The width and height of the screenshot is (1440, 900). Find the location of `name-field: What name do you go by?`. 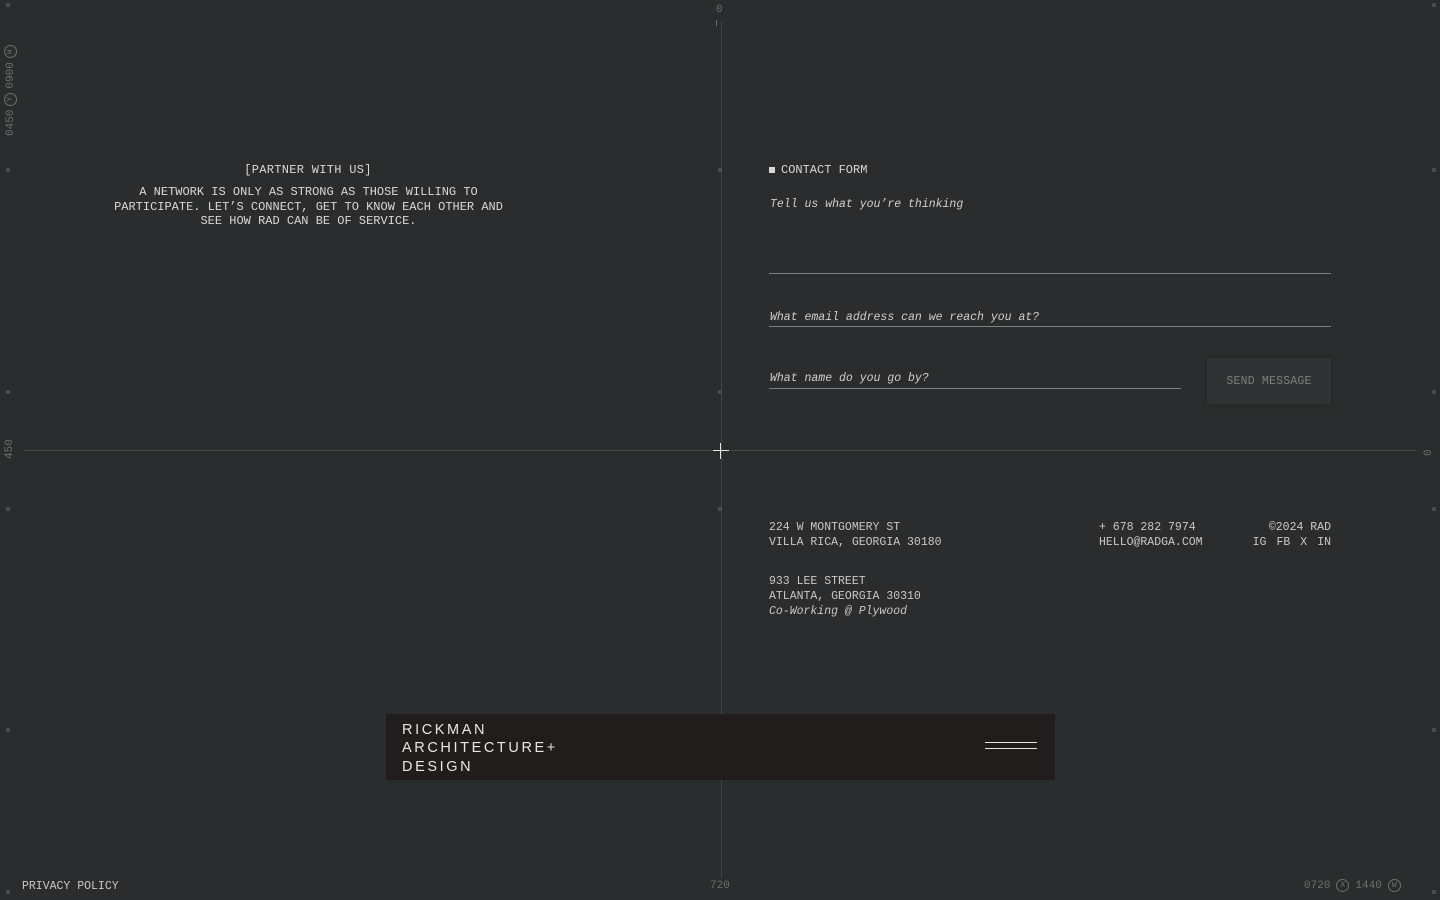

name-field: What name do you go by? is located at coordinates (849, 378).